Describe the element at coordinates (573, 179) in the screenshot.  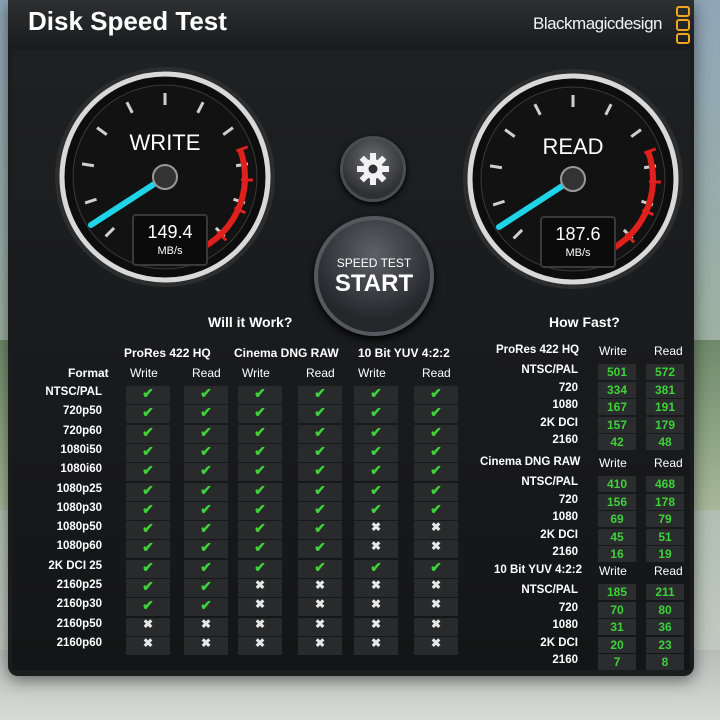
I see `read-gauge: READ 187.6 MB/s` at that location.